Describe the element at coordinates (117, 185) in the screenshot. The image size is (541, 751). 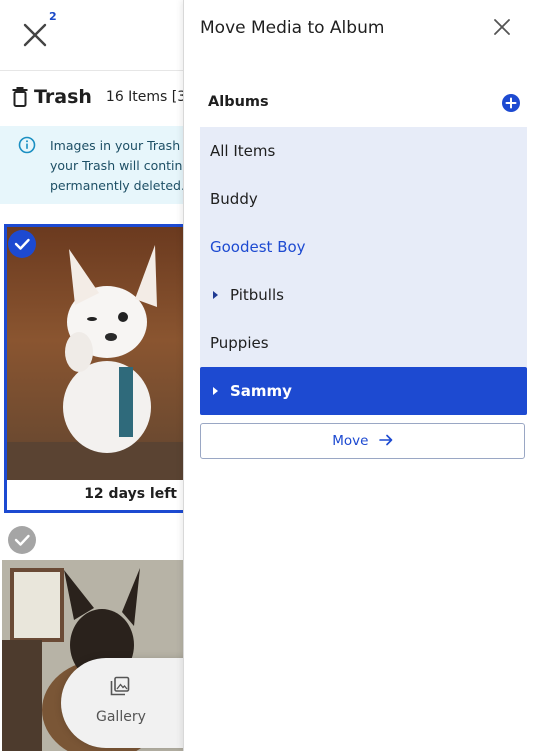
I see `info-line: permanently deleted.` at that location.